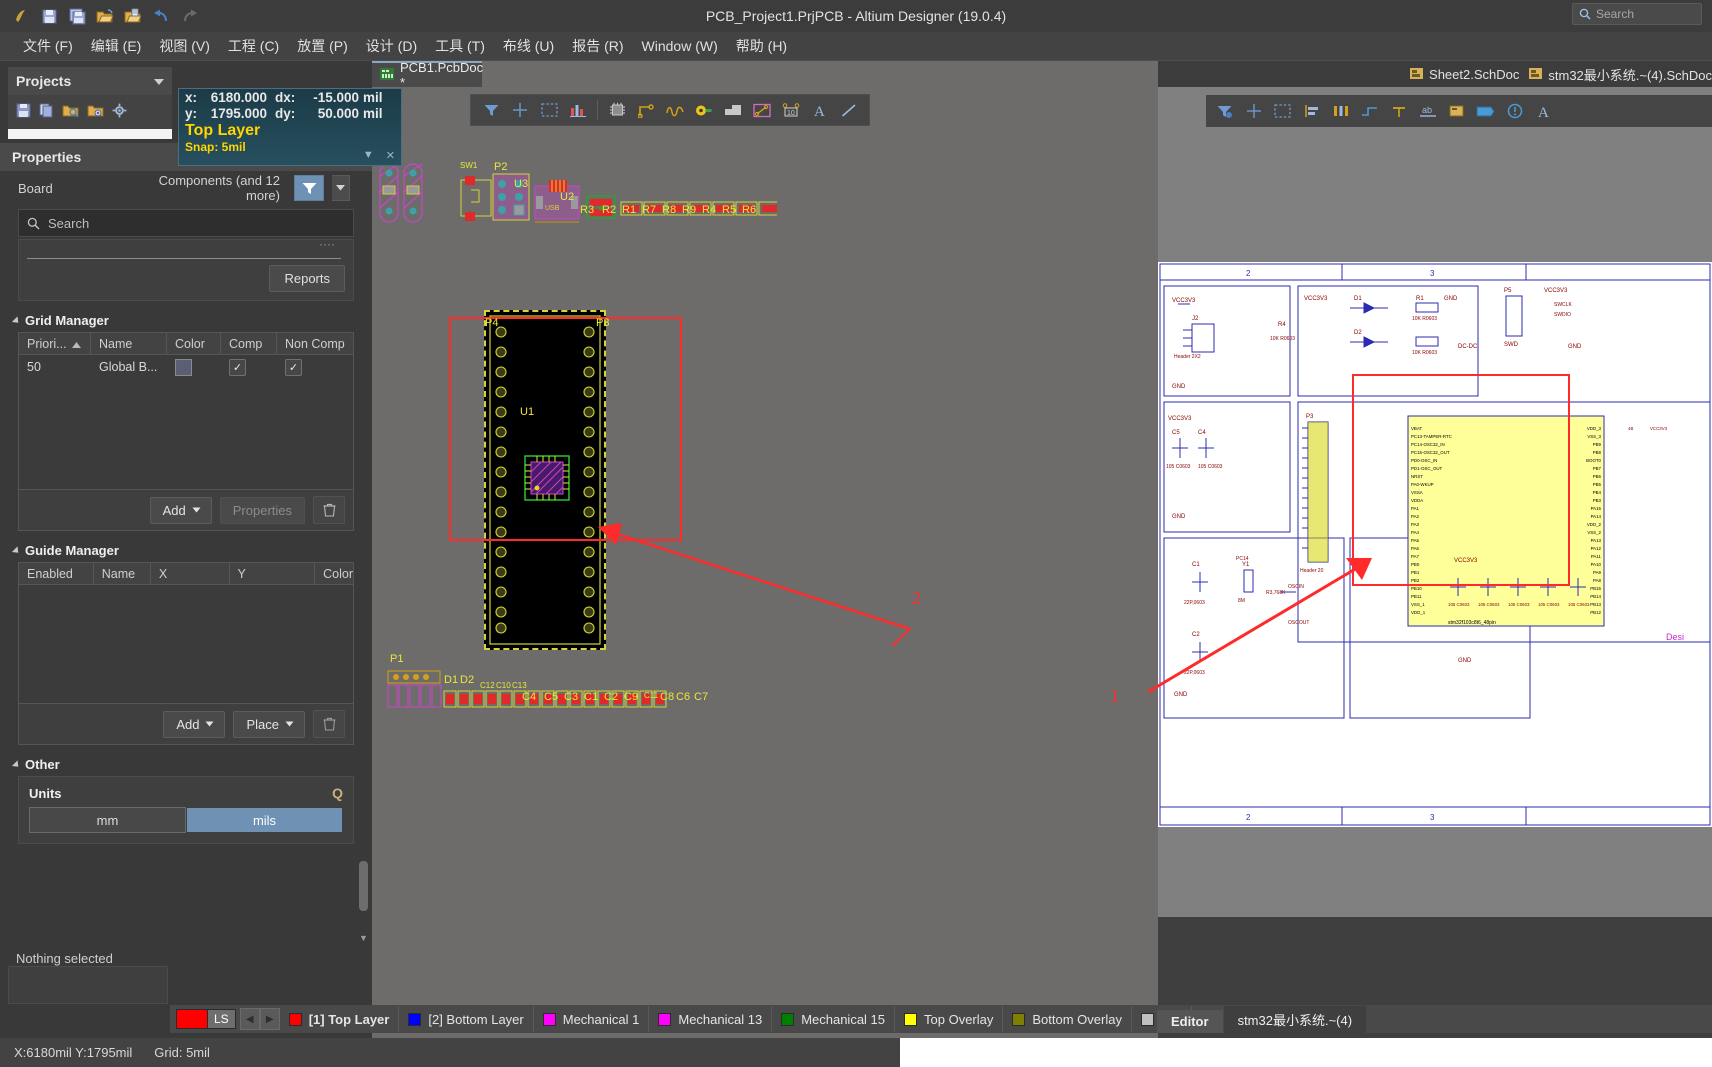 The height and width of the screenshot is (1067, 1712). Describe the element at coordinates (190, 573) in the screenshot. I see `col-x: X` at that location.